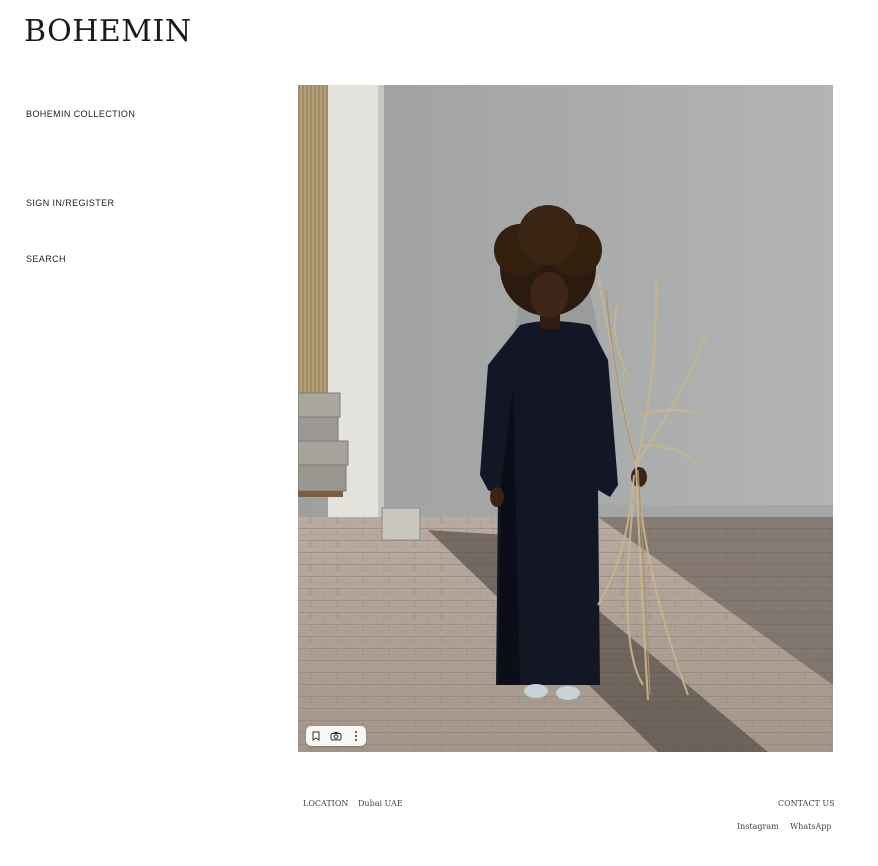 The image size is (878, 866). I want to click on camera-icon, so click(336, 736).